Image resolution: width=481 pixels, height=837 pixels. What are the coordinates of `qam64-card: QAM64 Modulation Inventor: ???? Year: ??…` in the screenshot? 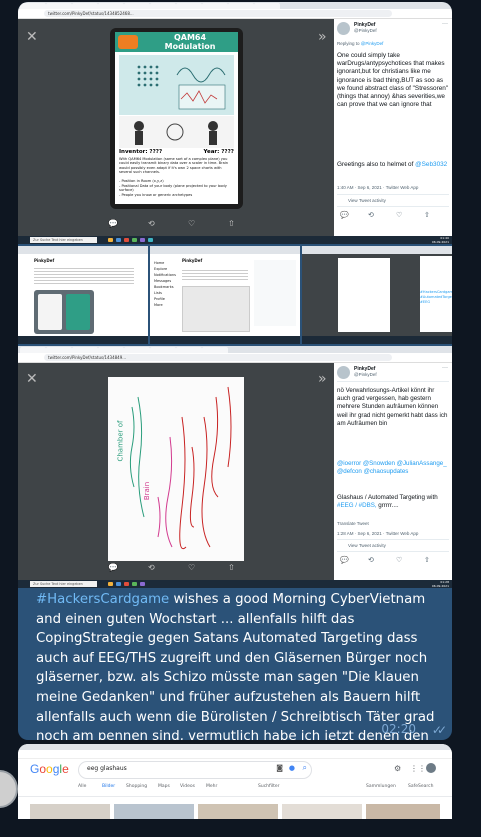 It's located at (176, 118).